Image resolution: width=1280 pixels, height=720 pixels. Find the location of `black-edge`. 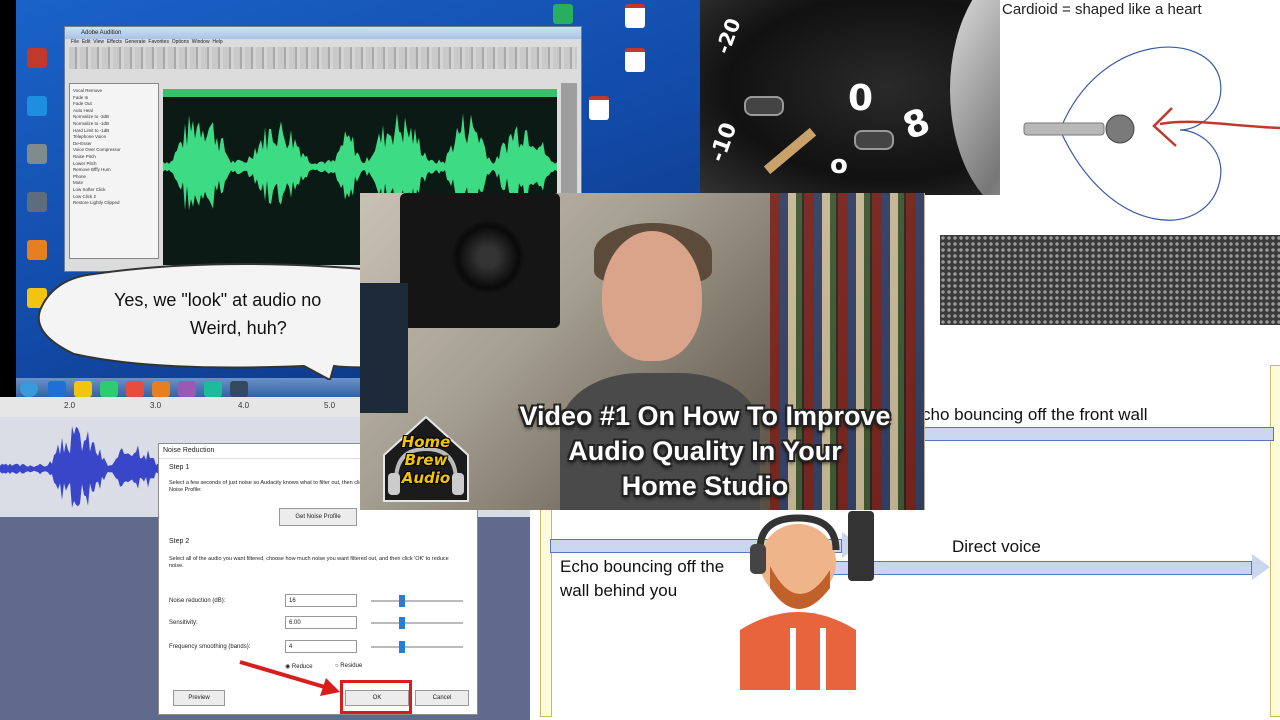

black-edge is located at coordinates (8, 200).